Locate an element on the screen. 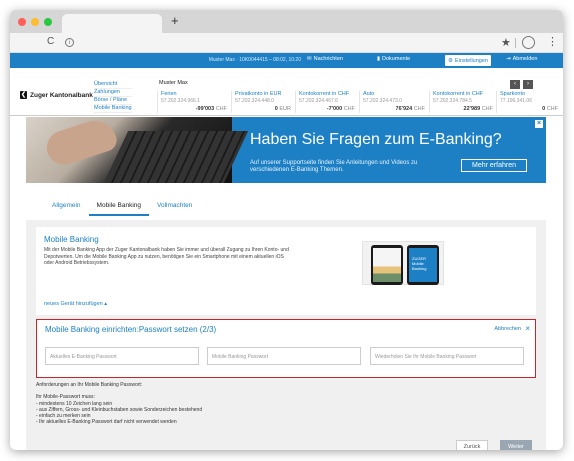 The width and height of the screenshot is (574, 461). nav-item-overview: Übersicht is located at coordinates (113, 85).